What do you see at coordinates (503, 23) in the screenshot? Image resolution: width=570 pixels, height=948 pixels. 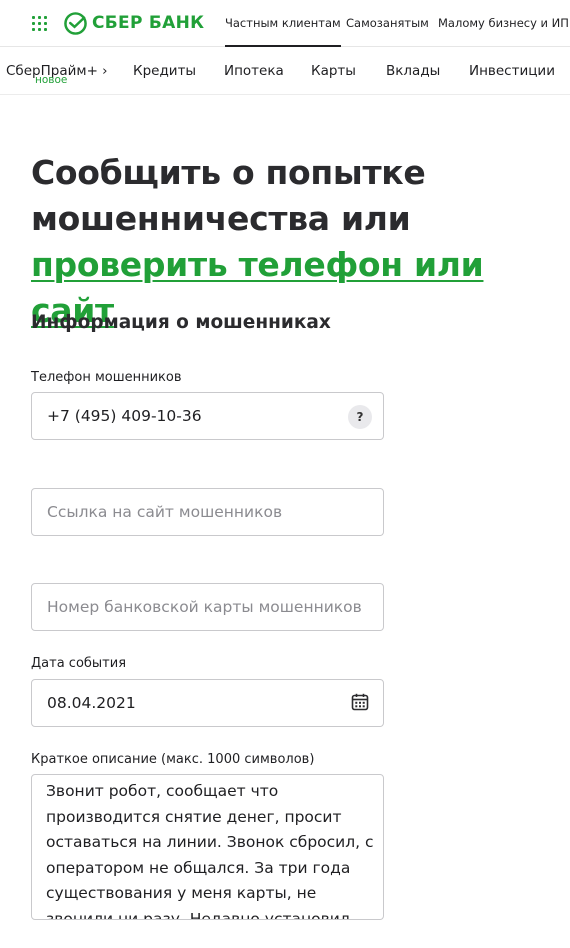 I see `top-nav-smallbiz: Малому бизнесу и ИП` at bounding box center [503, 23].